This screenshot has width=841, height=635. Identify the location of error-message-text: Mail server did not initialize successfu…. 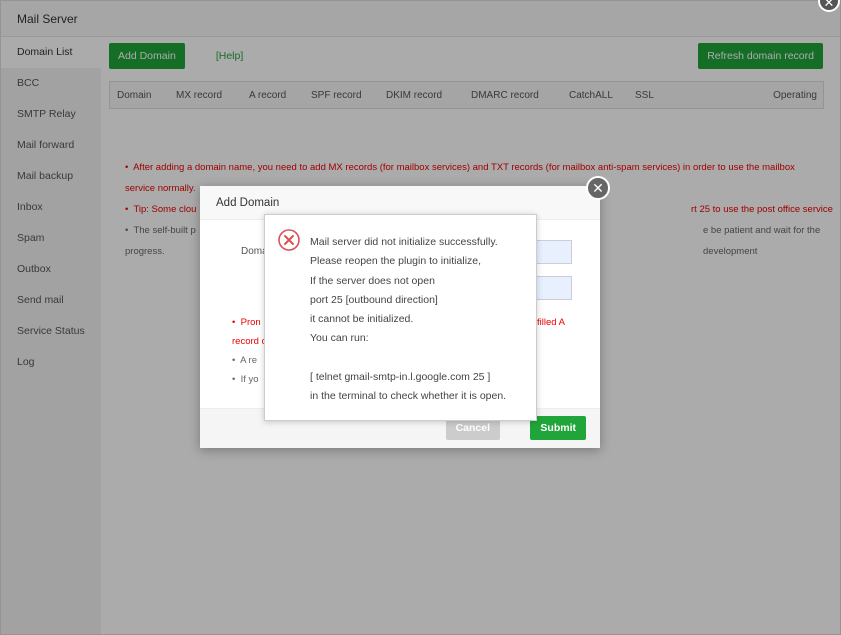
(408, 319).